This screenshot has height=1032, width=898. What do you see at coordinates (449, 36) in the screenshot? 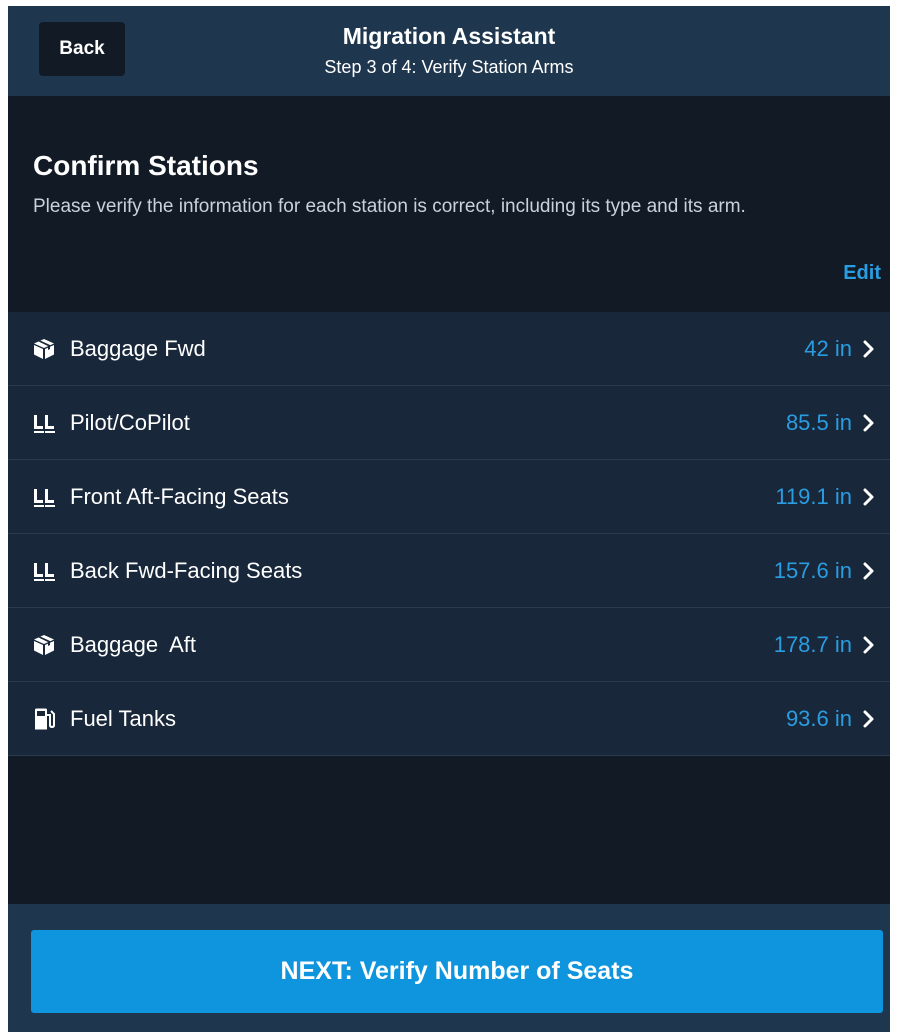
I see `header-title: Migration Assistant` at bounding box center [449, 36].